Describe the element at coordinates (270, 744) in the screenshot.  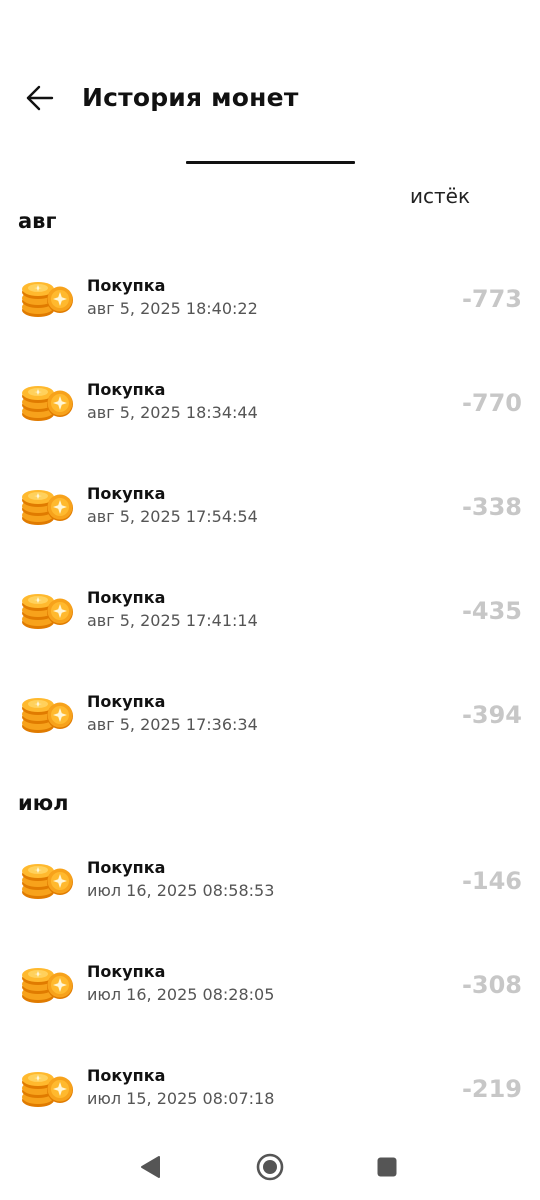
I see `list-item: Покупка авг 5, 2025 17:36:34 -394` at that location.